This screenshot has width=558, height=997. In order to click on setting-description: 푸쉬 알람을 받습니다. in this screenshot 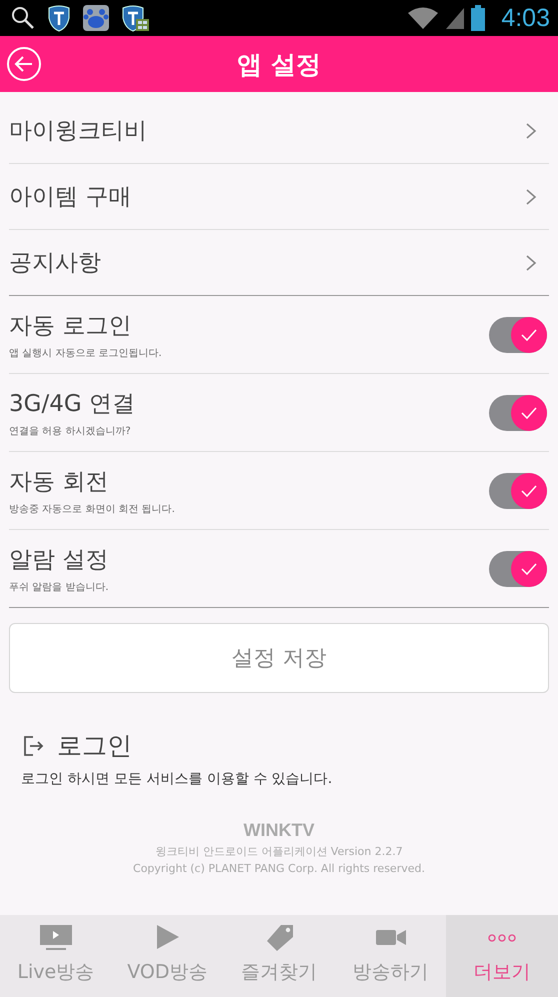, I will do `click(59, 587)`.